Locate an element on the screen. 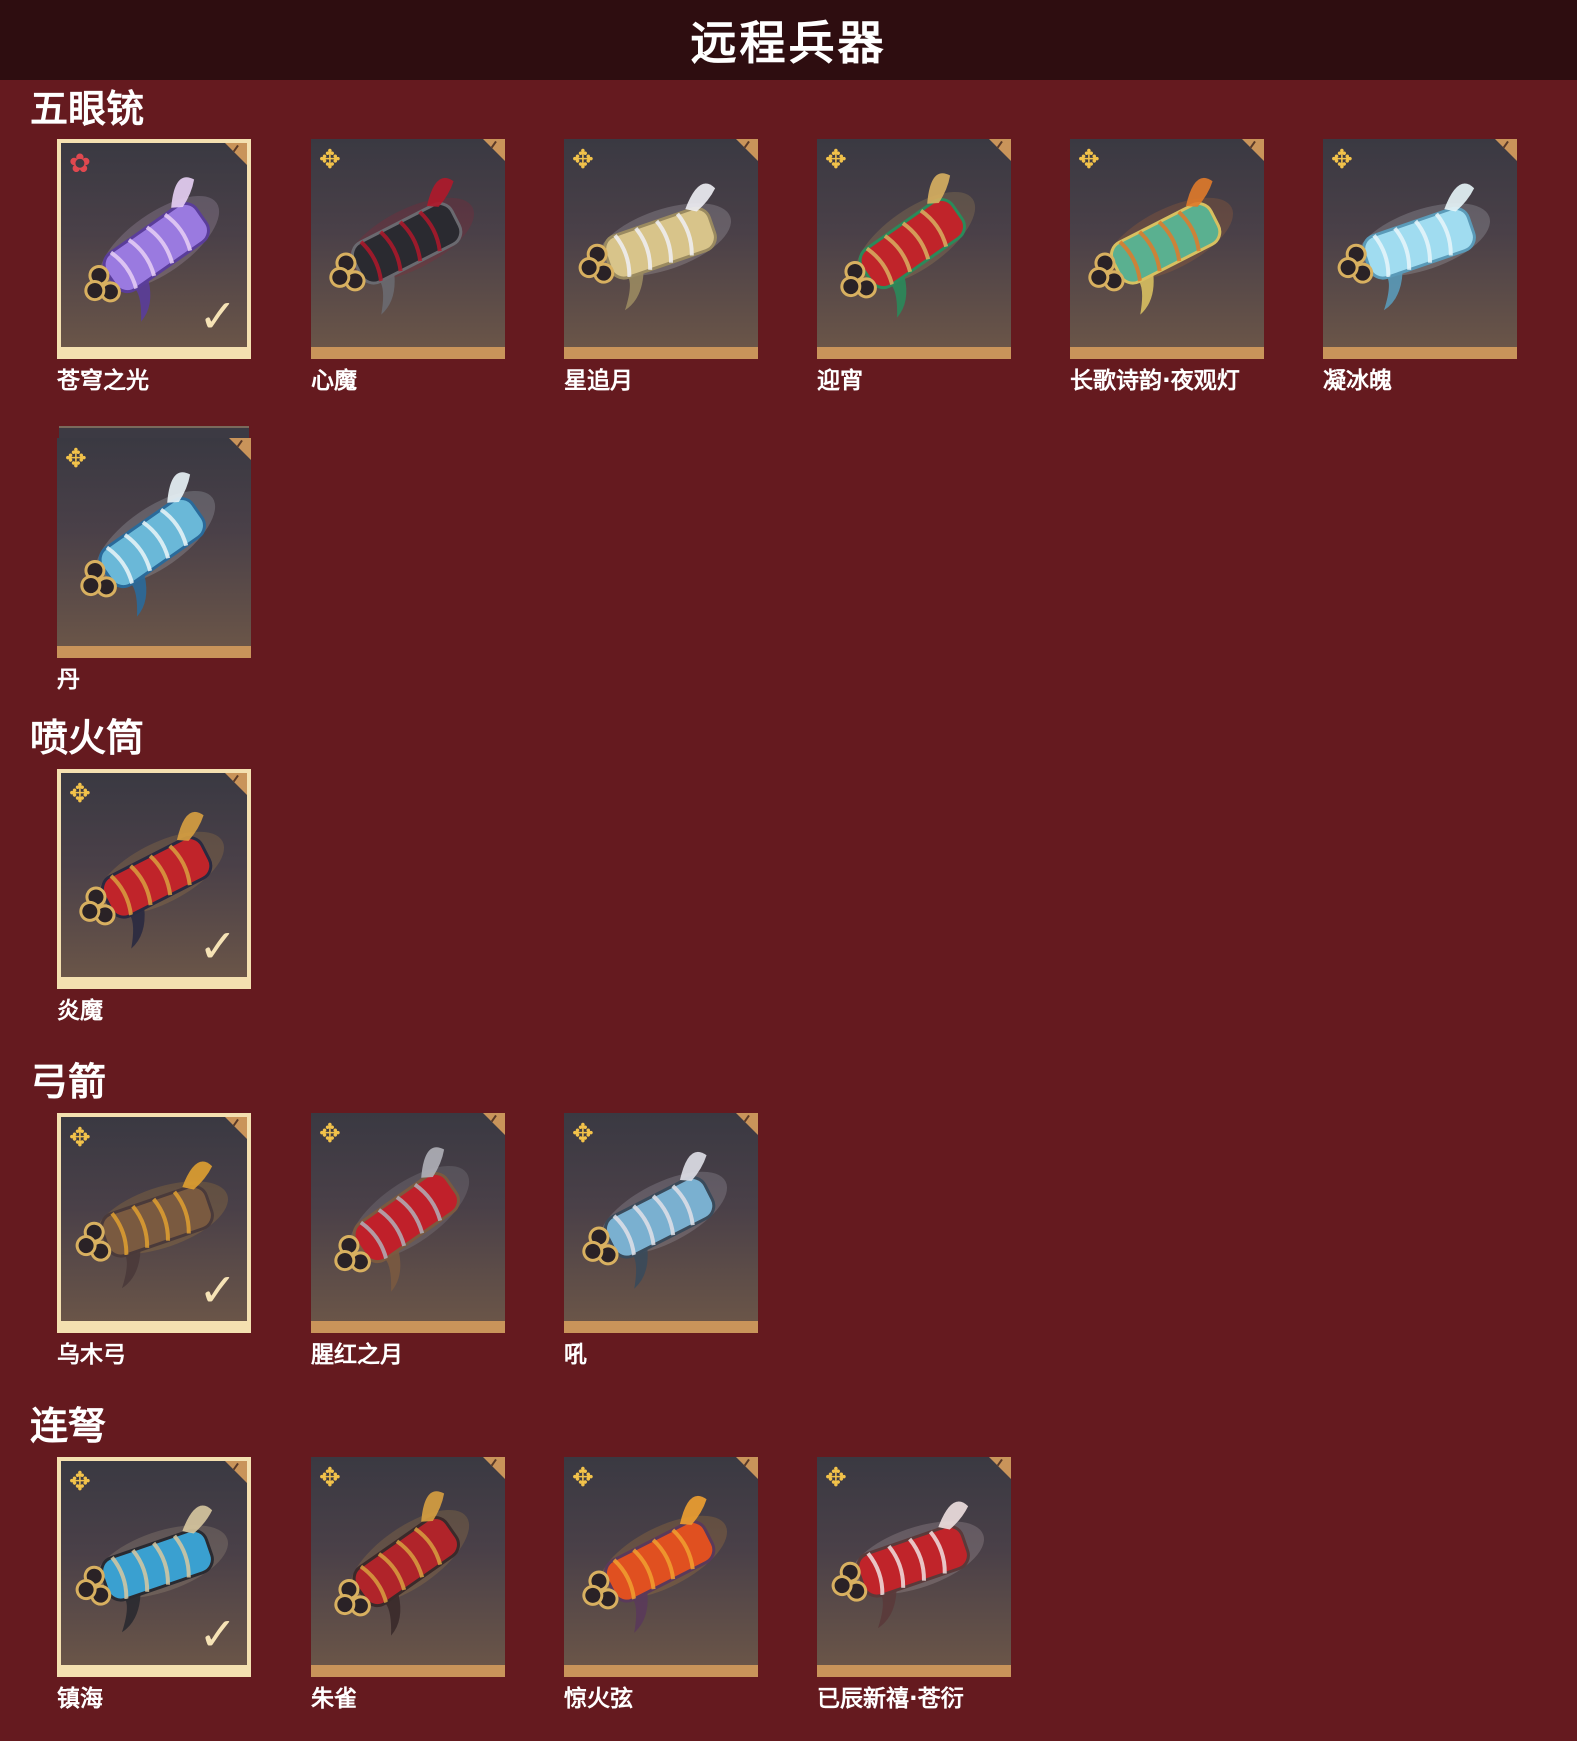 The height and width of the screenshot is (1741, 1577). page-header: 远程兵器 is located at coordinates (788, 40).